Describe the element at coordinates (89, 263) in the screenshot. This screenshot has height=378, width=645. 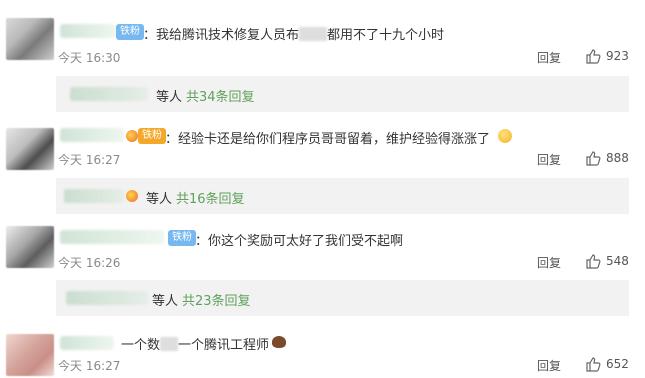
I see `comment-time: 今天 16:26` at that location.